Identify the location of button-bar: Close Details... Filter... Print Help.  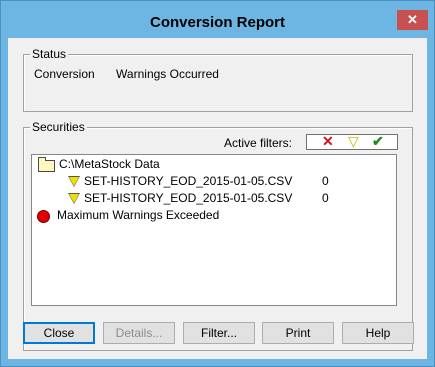
(220, 333).